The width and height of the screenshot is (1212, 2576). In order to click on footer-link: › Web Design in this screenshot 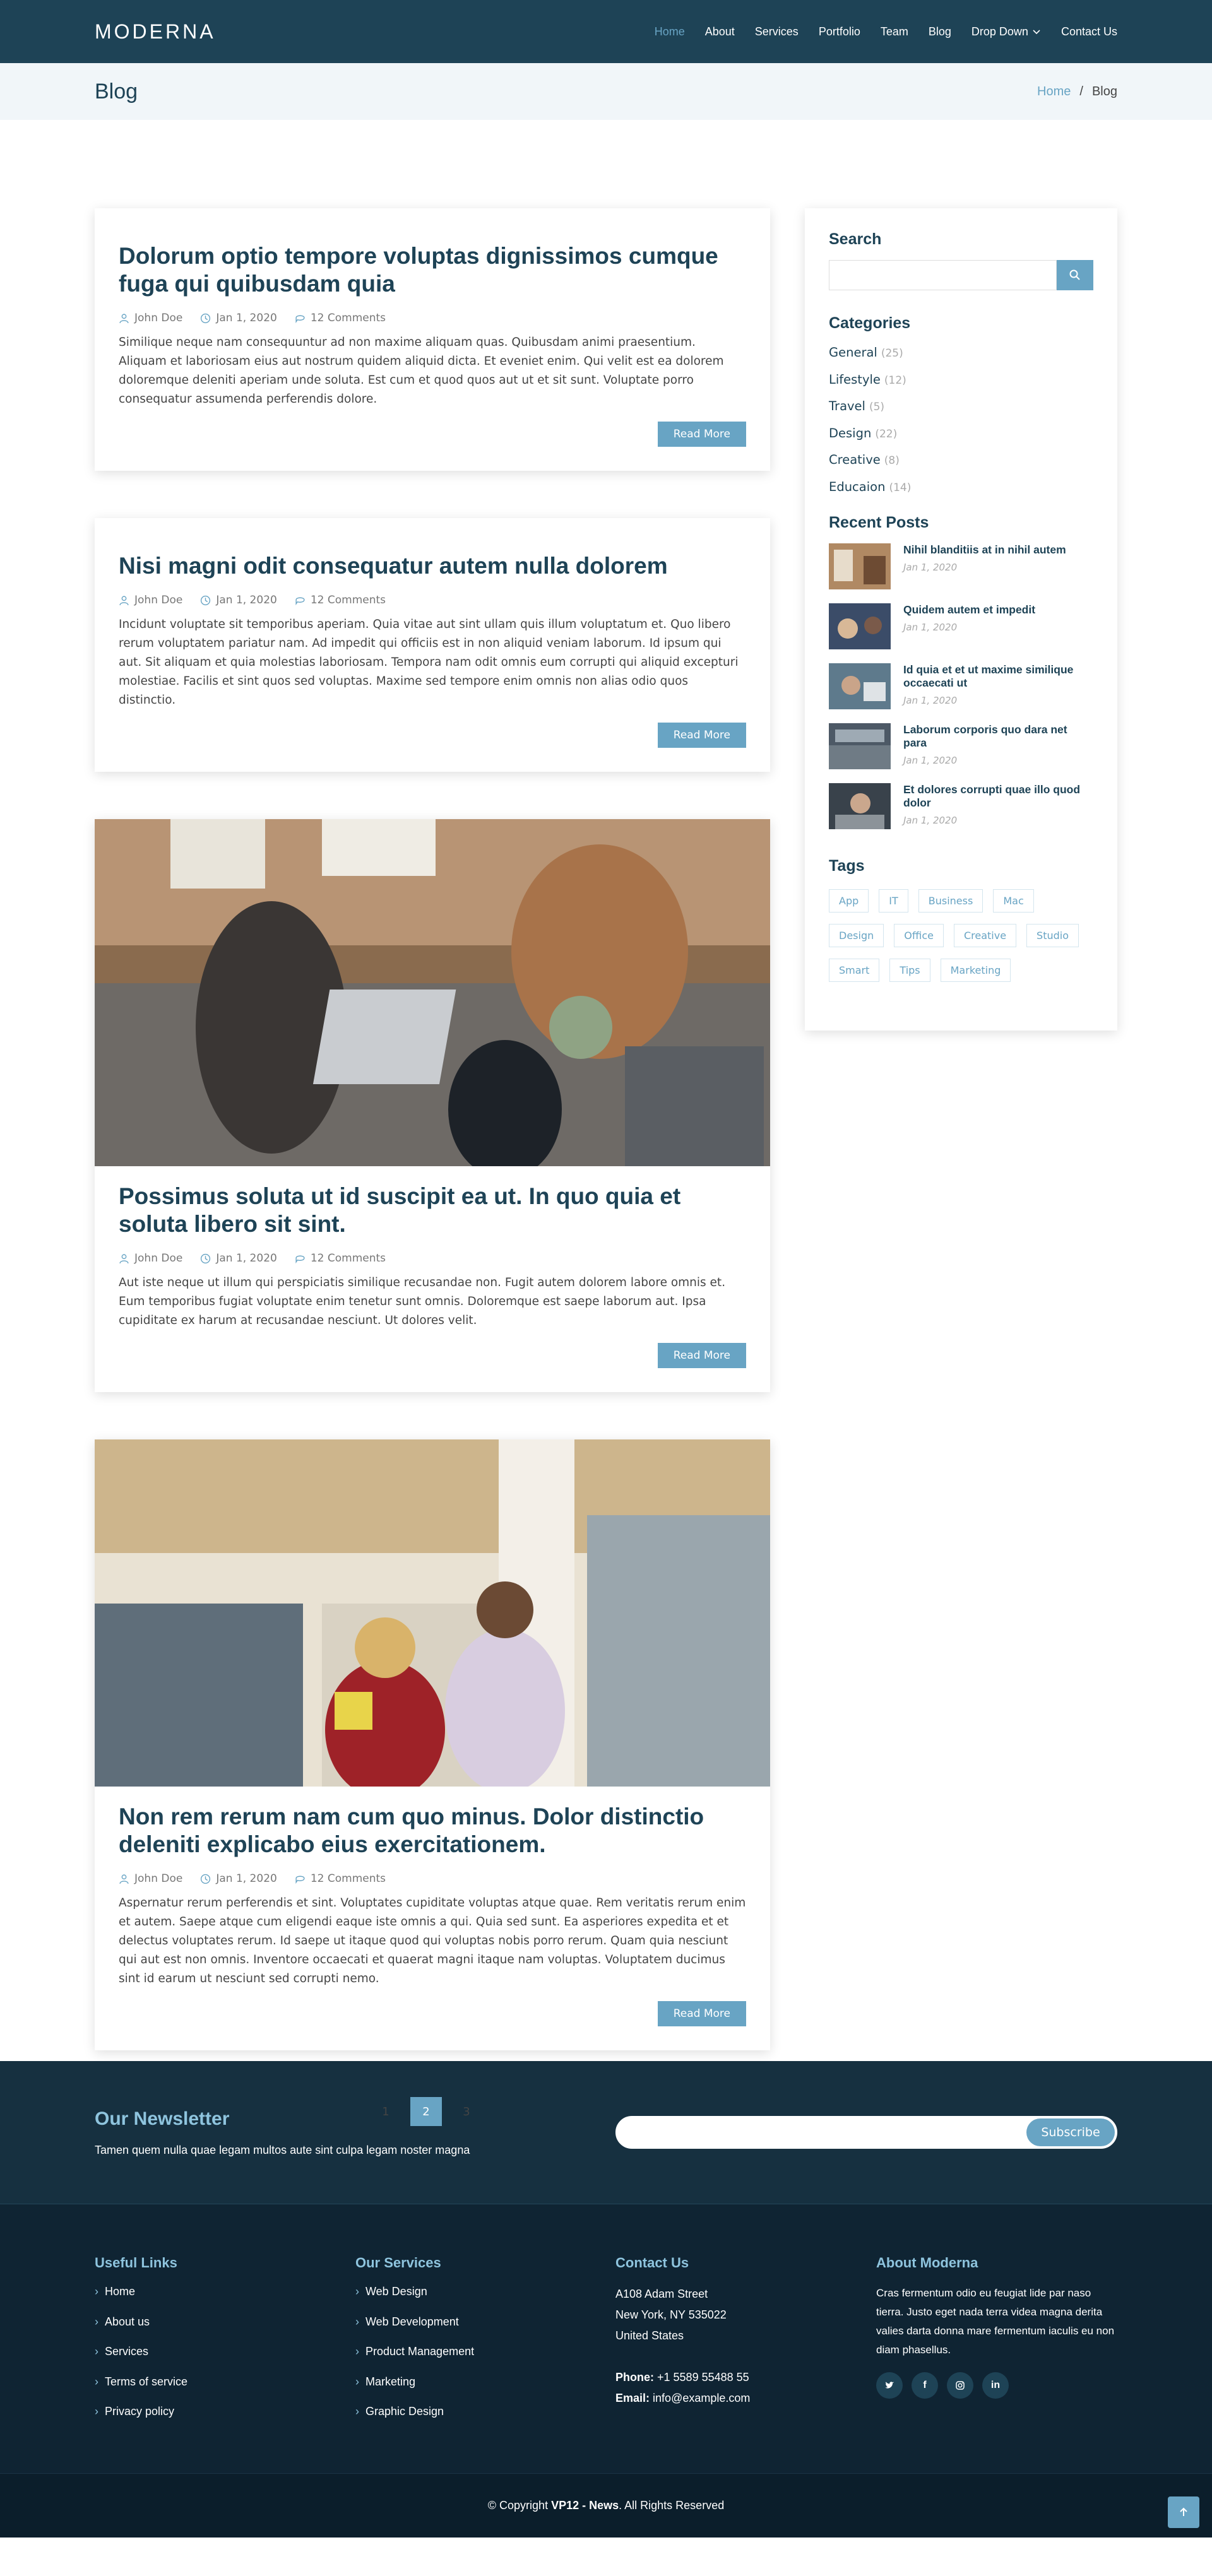, I will do `click(414, 2300)`.